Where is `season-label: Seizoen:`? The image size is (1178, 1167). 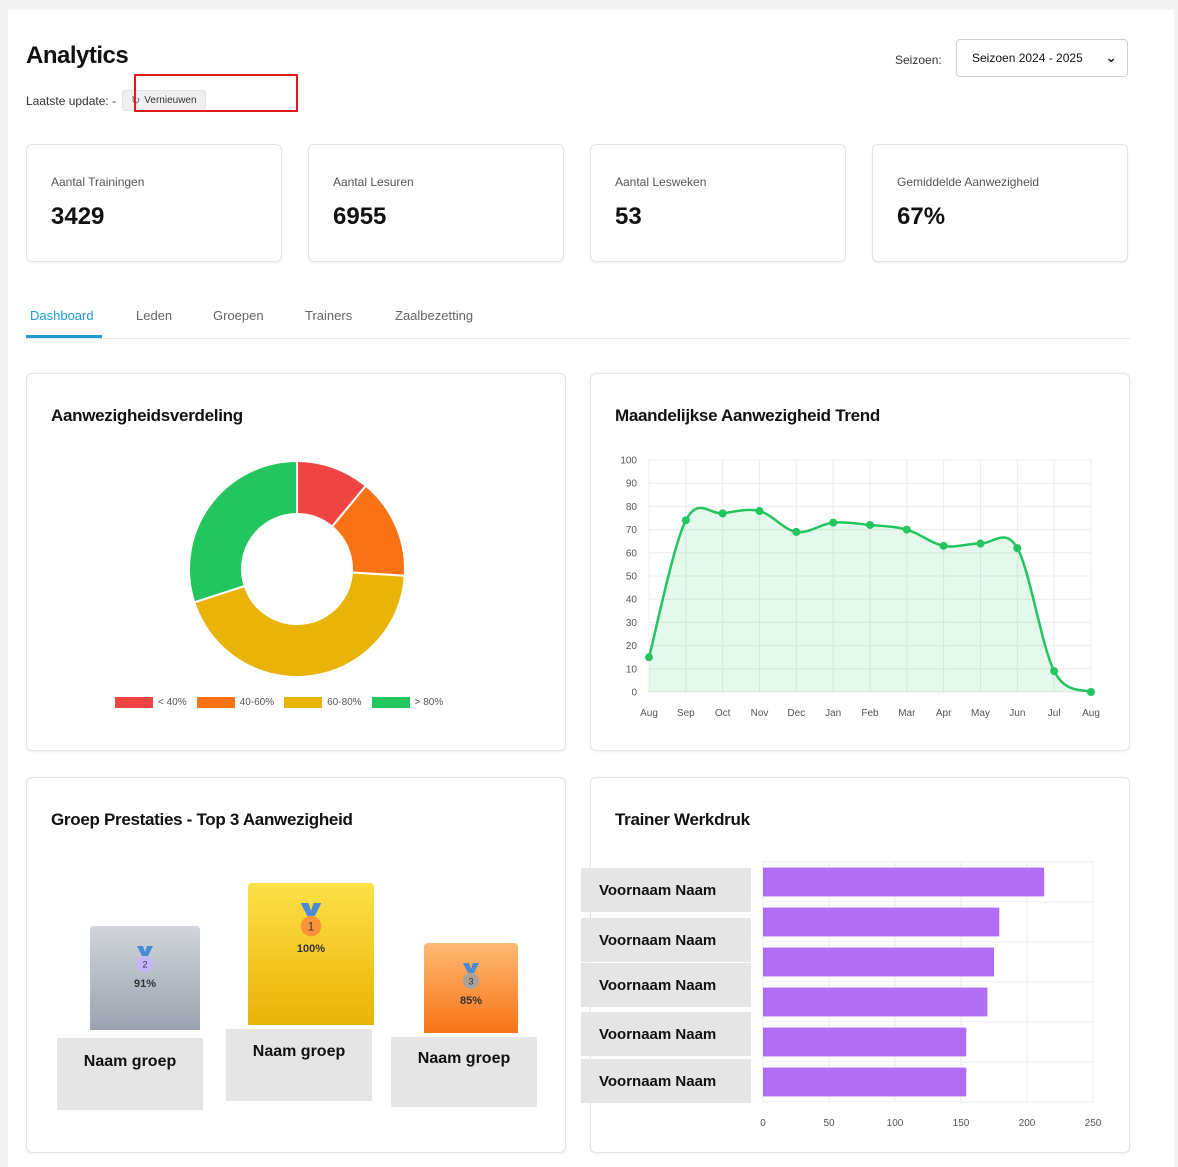
season-label: Seizoen: is located at coordinates (918, 60).